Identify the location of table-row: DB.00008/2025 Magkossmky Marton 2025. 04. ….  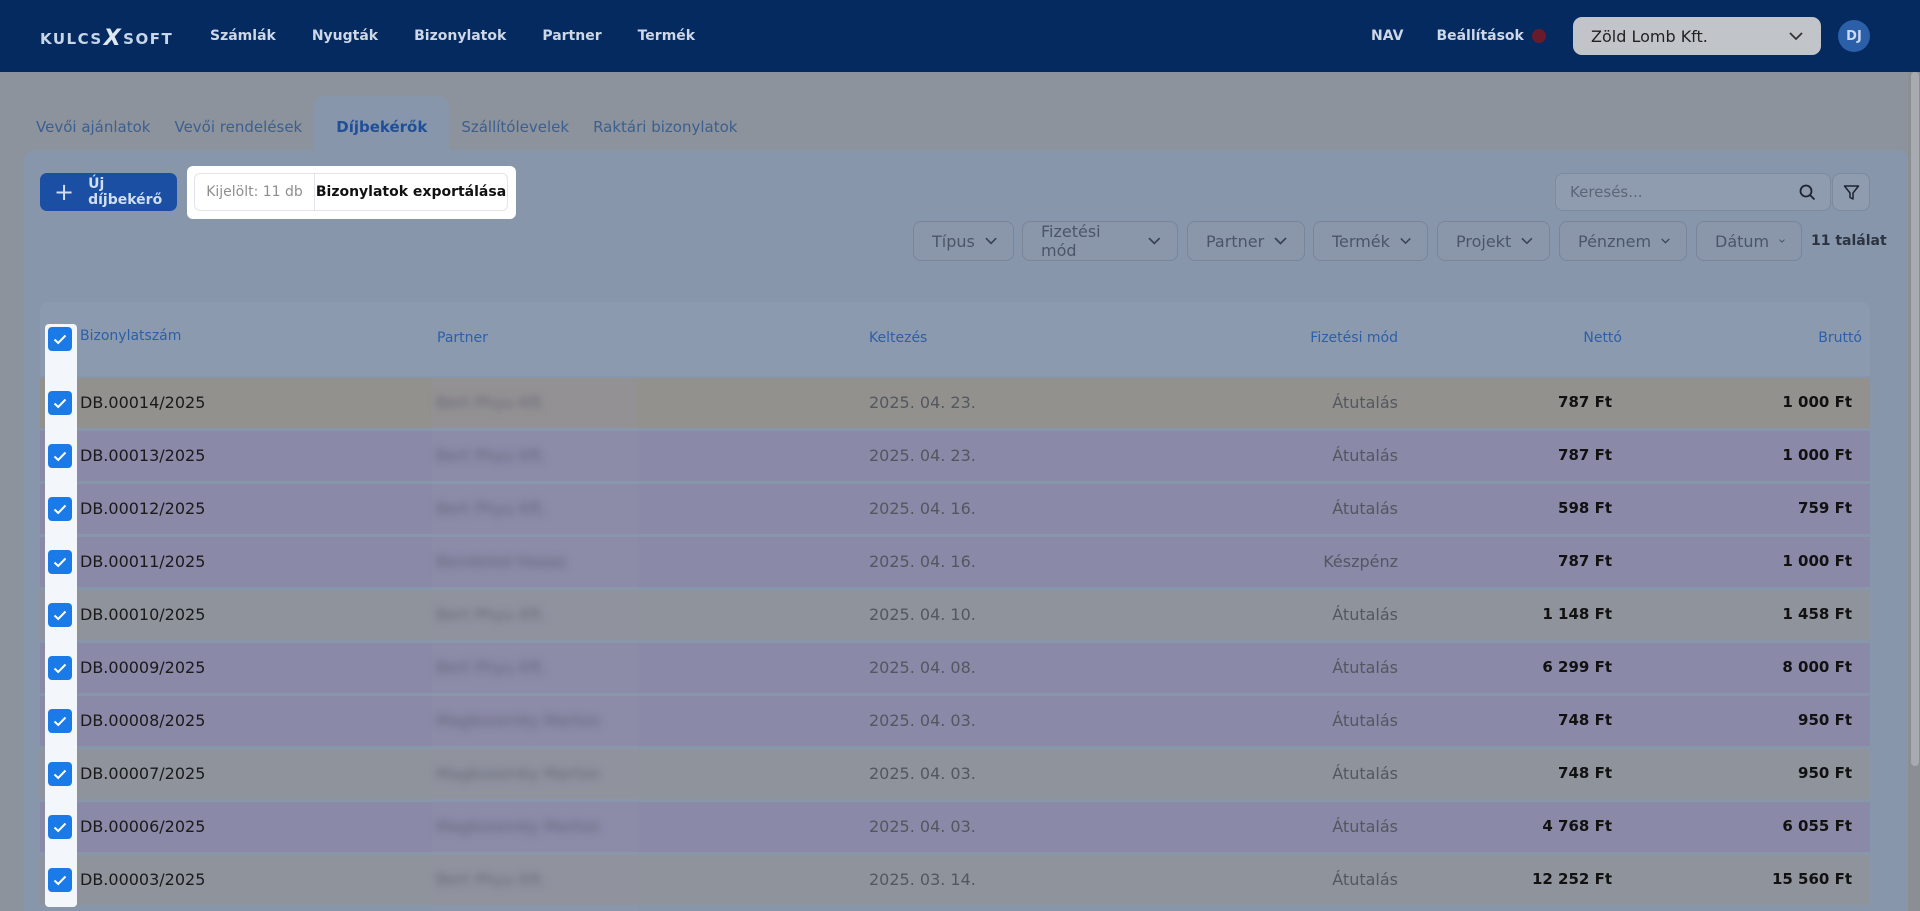
(955, 721).